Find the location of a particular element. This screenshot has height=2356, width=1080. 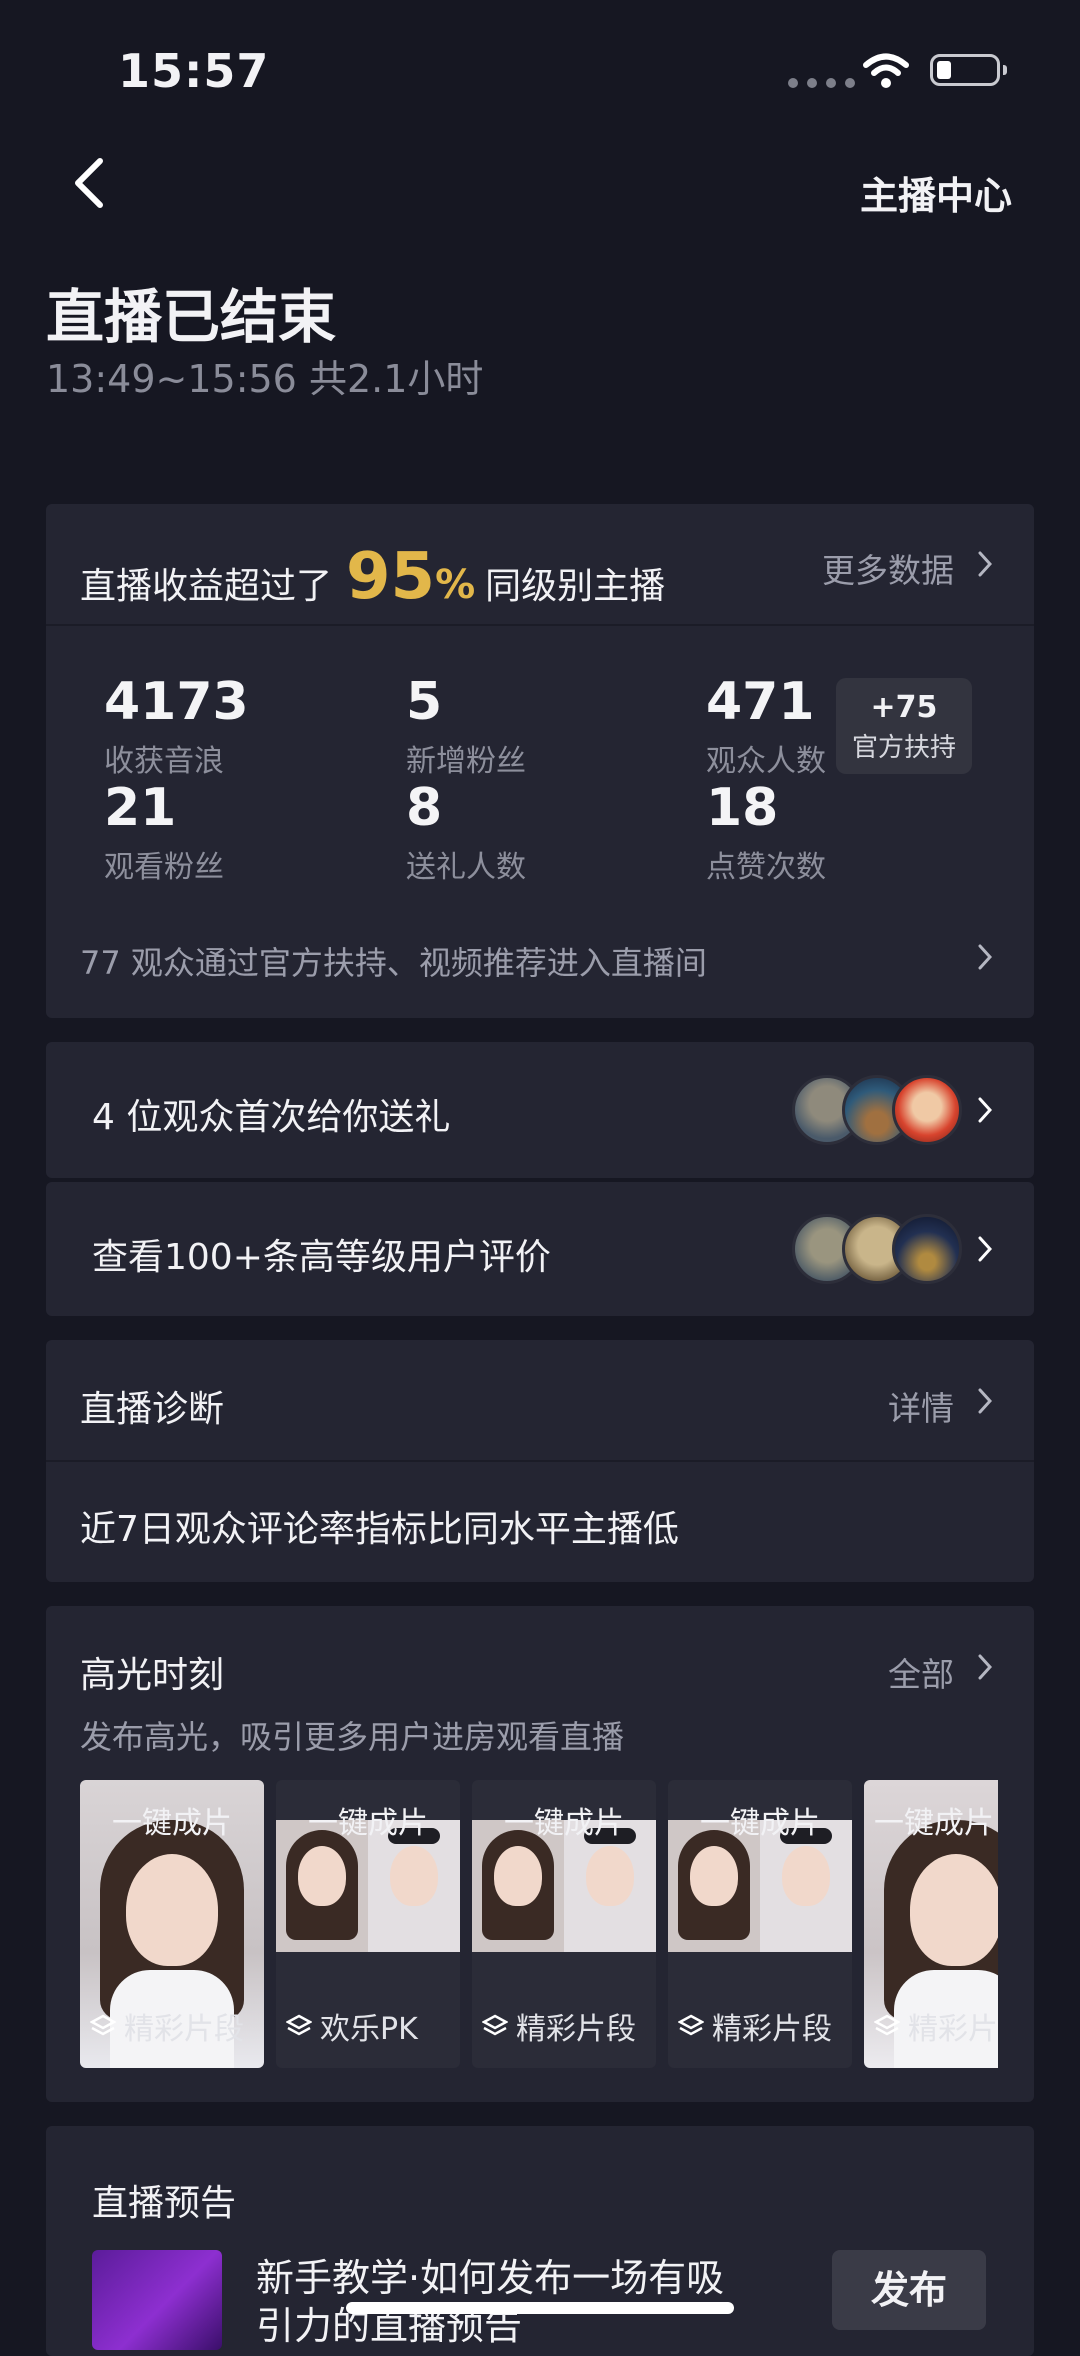

diagnosis-detail-link: 详情 is located at coordinates (921, 1406).